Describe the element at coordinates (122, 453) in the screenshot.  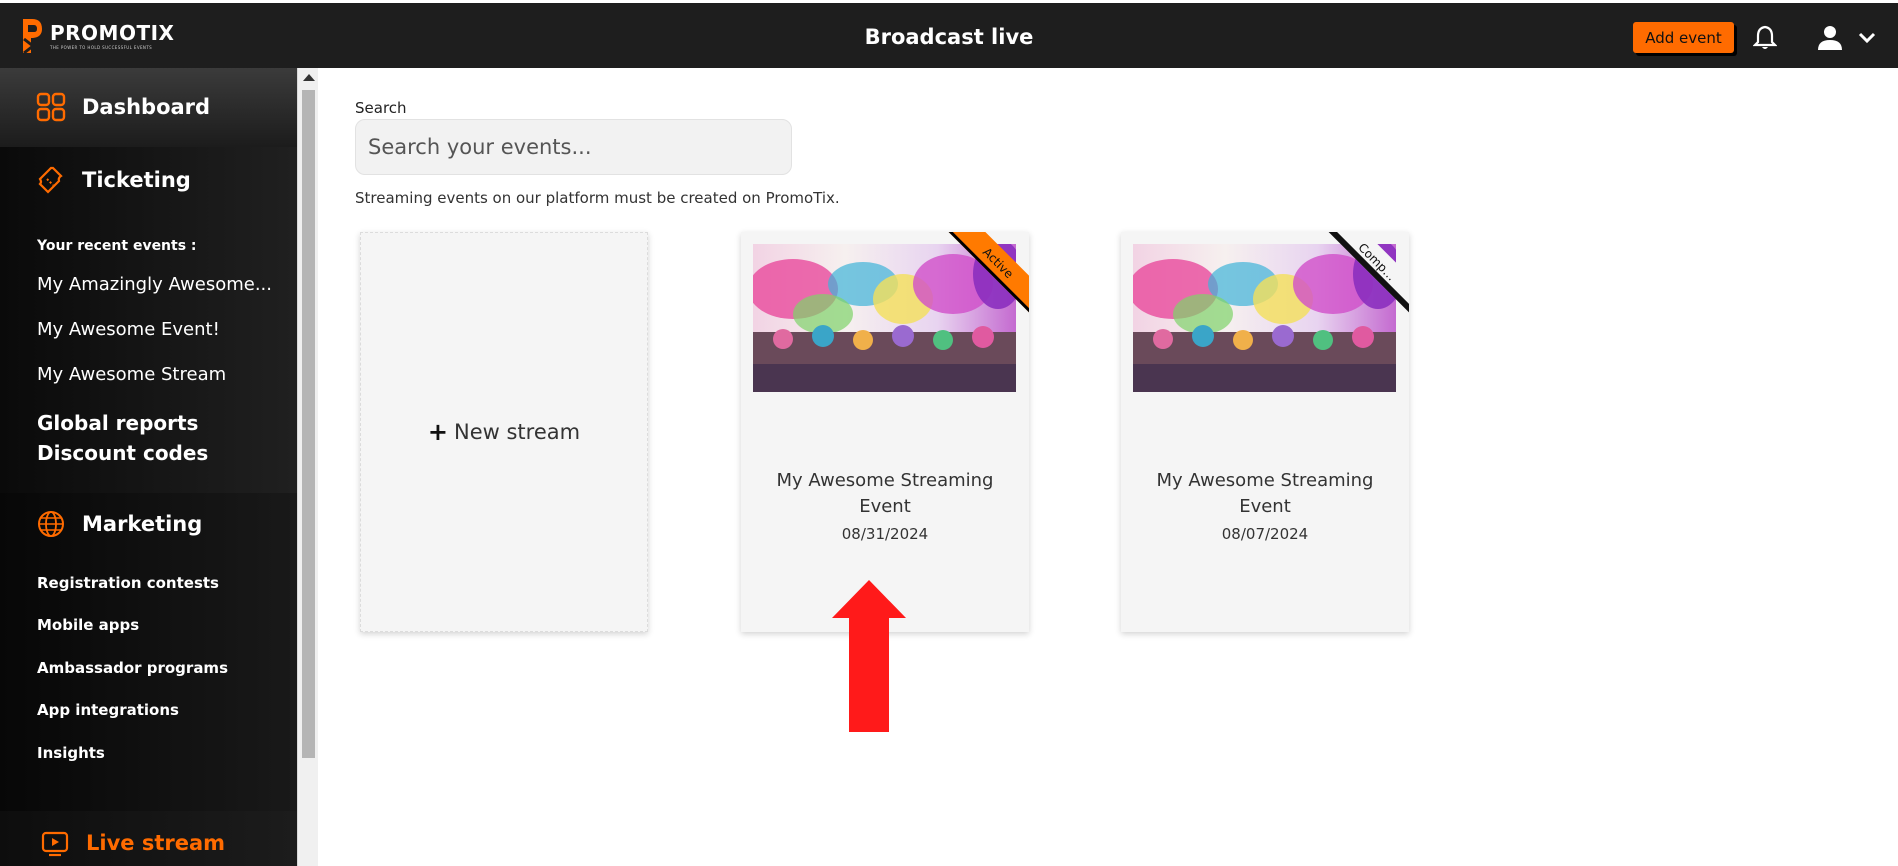
I see `sidebar-item-discount-codes: Discount codes` at that location.